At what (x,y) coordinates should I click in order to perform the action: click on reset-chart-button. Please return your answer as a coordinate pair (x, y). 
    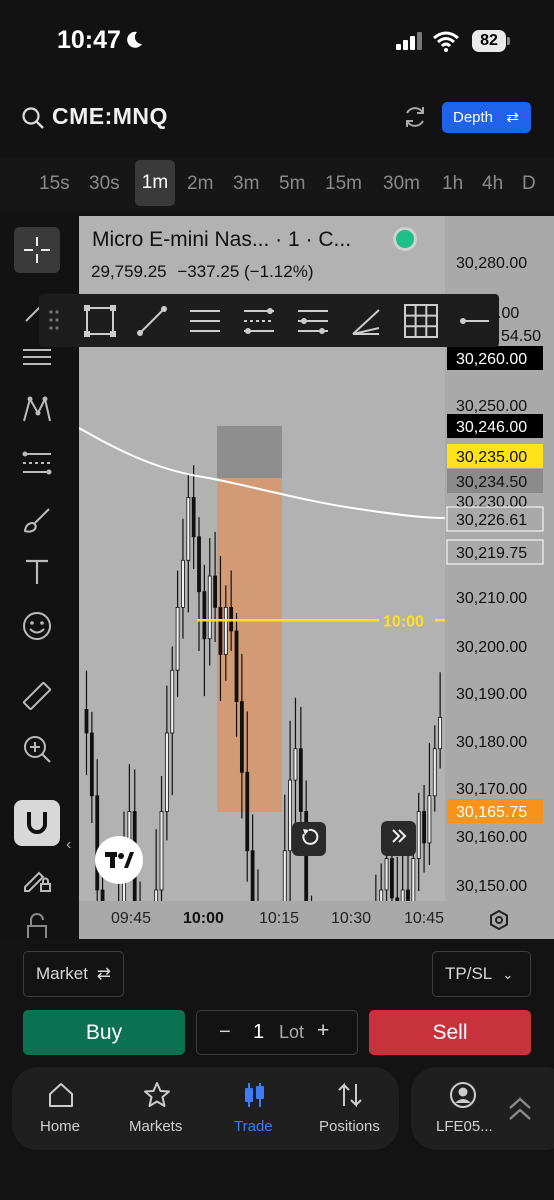
    Looking at the image, I should click on (309, 839).